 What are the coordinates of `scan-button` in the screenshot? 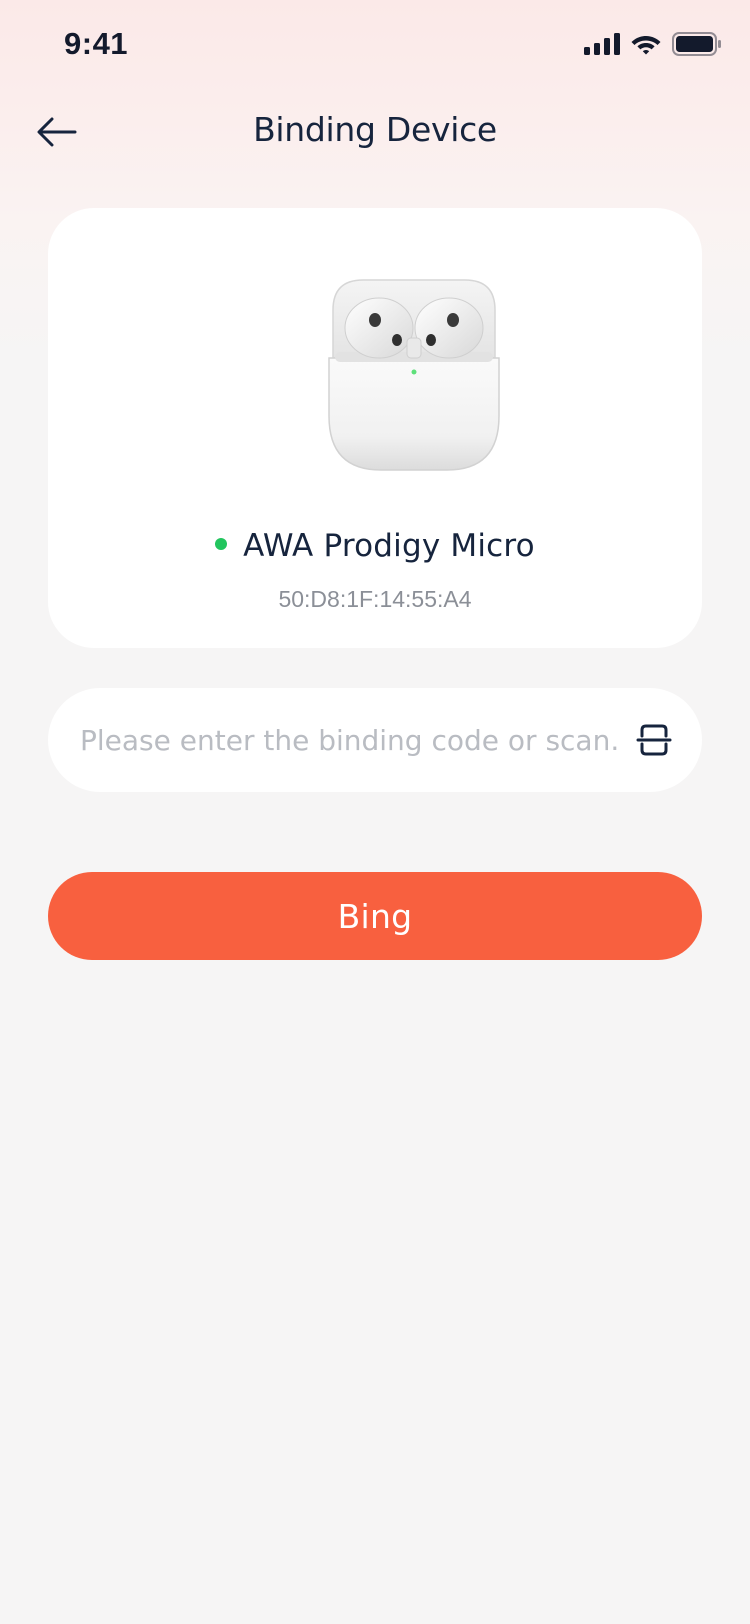 It's located at (654, 740).